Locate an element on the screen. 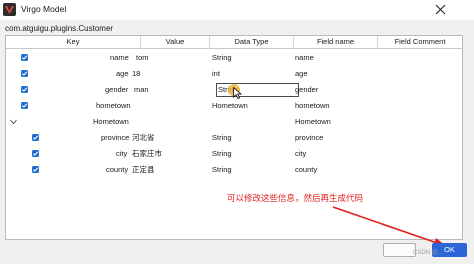 Image resolution: width=474 pixels, height=264 pixels. key-cell: city is located at coordinates (122, 153).